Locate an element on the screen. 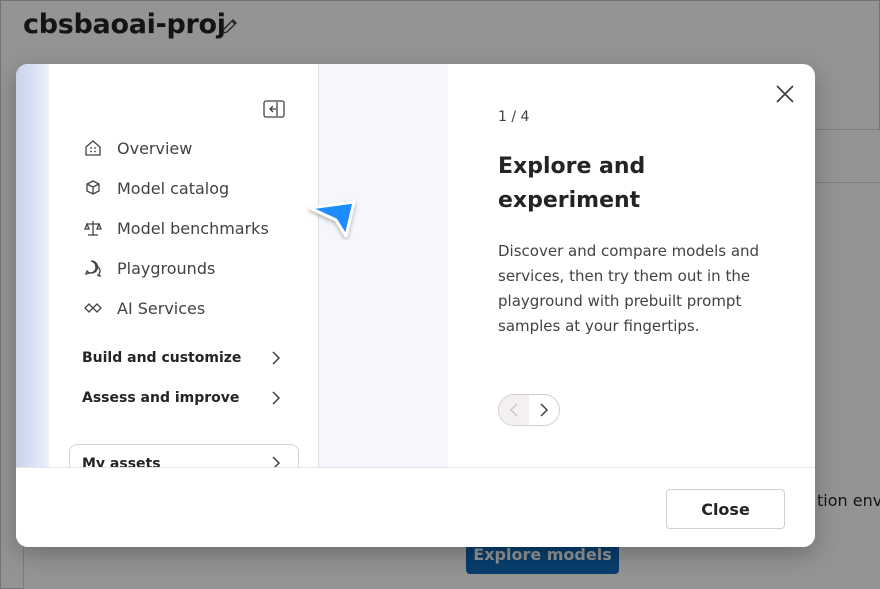  nav-item-label: Overview is located at coordinates (155, 148).